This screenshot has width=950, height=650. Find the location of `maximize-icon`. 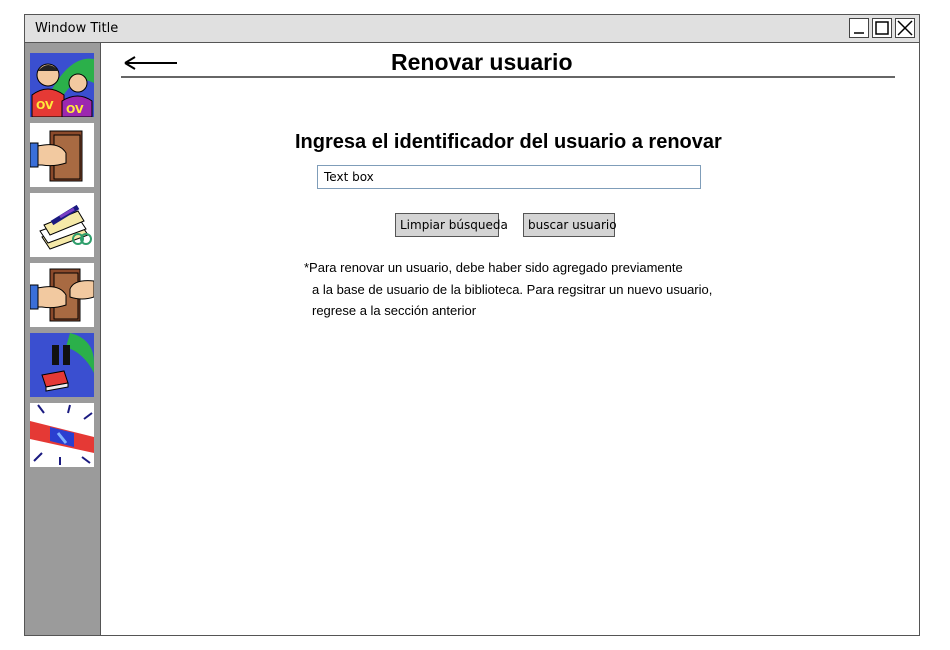

maximize-icon is located at coordinates (882, 28).